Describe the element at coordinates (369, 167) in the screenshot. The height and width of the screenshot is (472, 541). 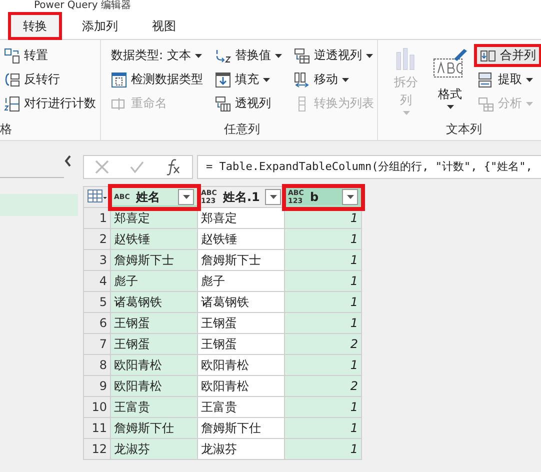
I see `formula-field: = Table.ExpandTableColumn(分组的行, "计数", {"姓名",` at that location.